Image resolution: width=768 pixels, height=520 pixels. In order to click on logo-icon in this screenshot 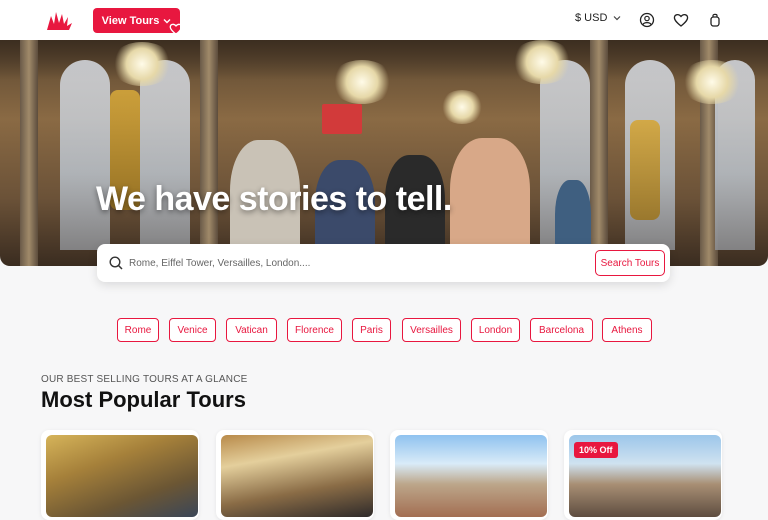, I will do `click(59, 21)`.